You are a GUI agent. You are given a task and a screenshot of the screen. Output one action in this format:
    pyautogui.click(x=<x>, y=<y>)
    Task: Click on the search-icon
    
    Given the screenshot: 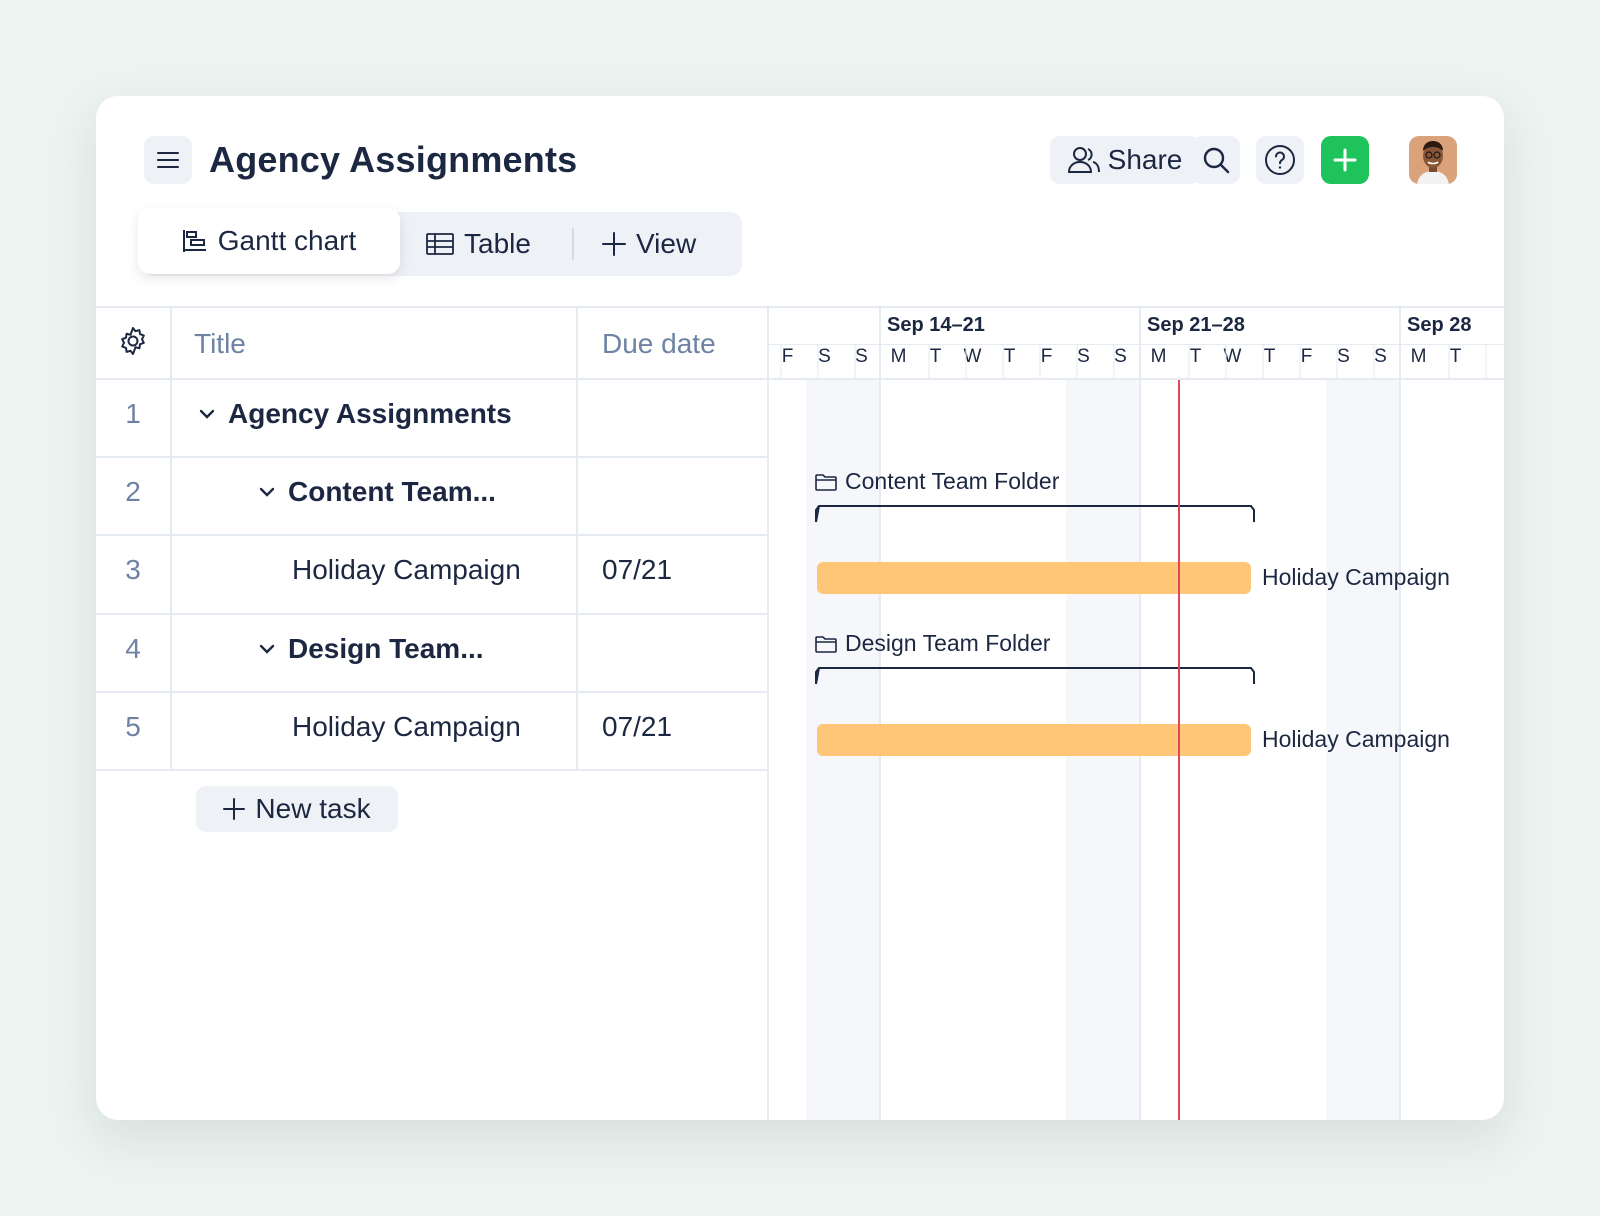 What is the action you would take?
    pyautogui.click(x=1216, y=160)
    